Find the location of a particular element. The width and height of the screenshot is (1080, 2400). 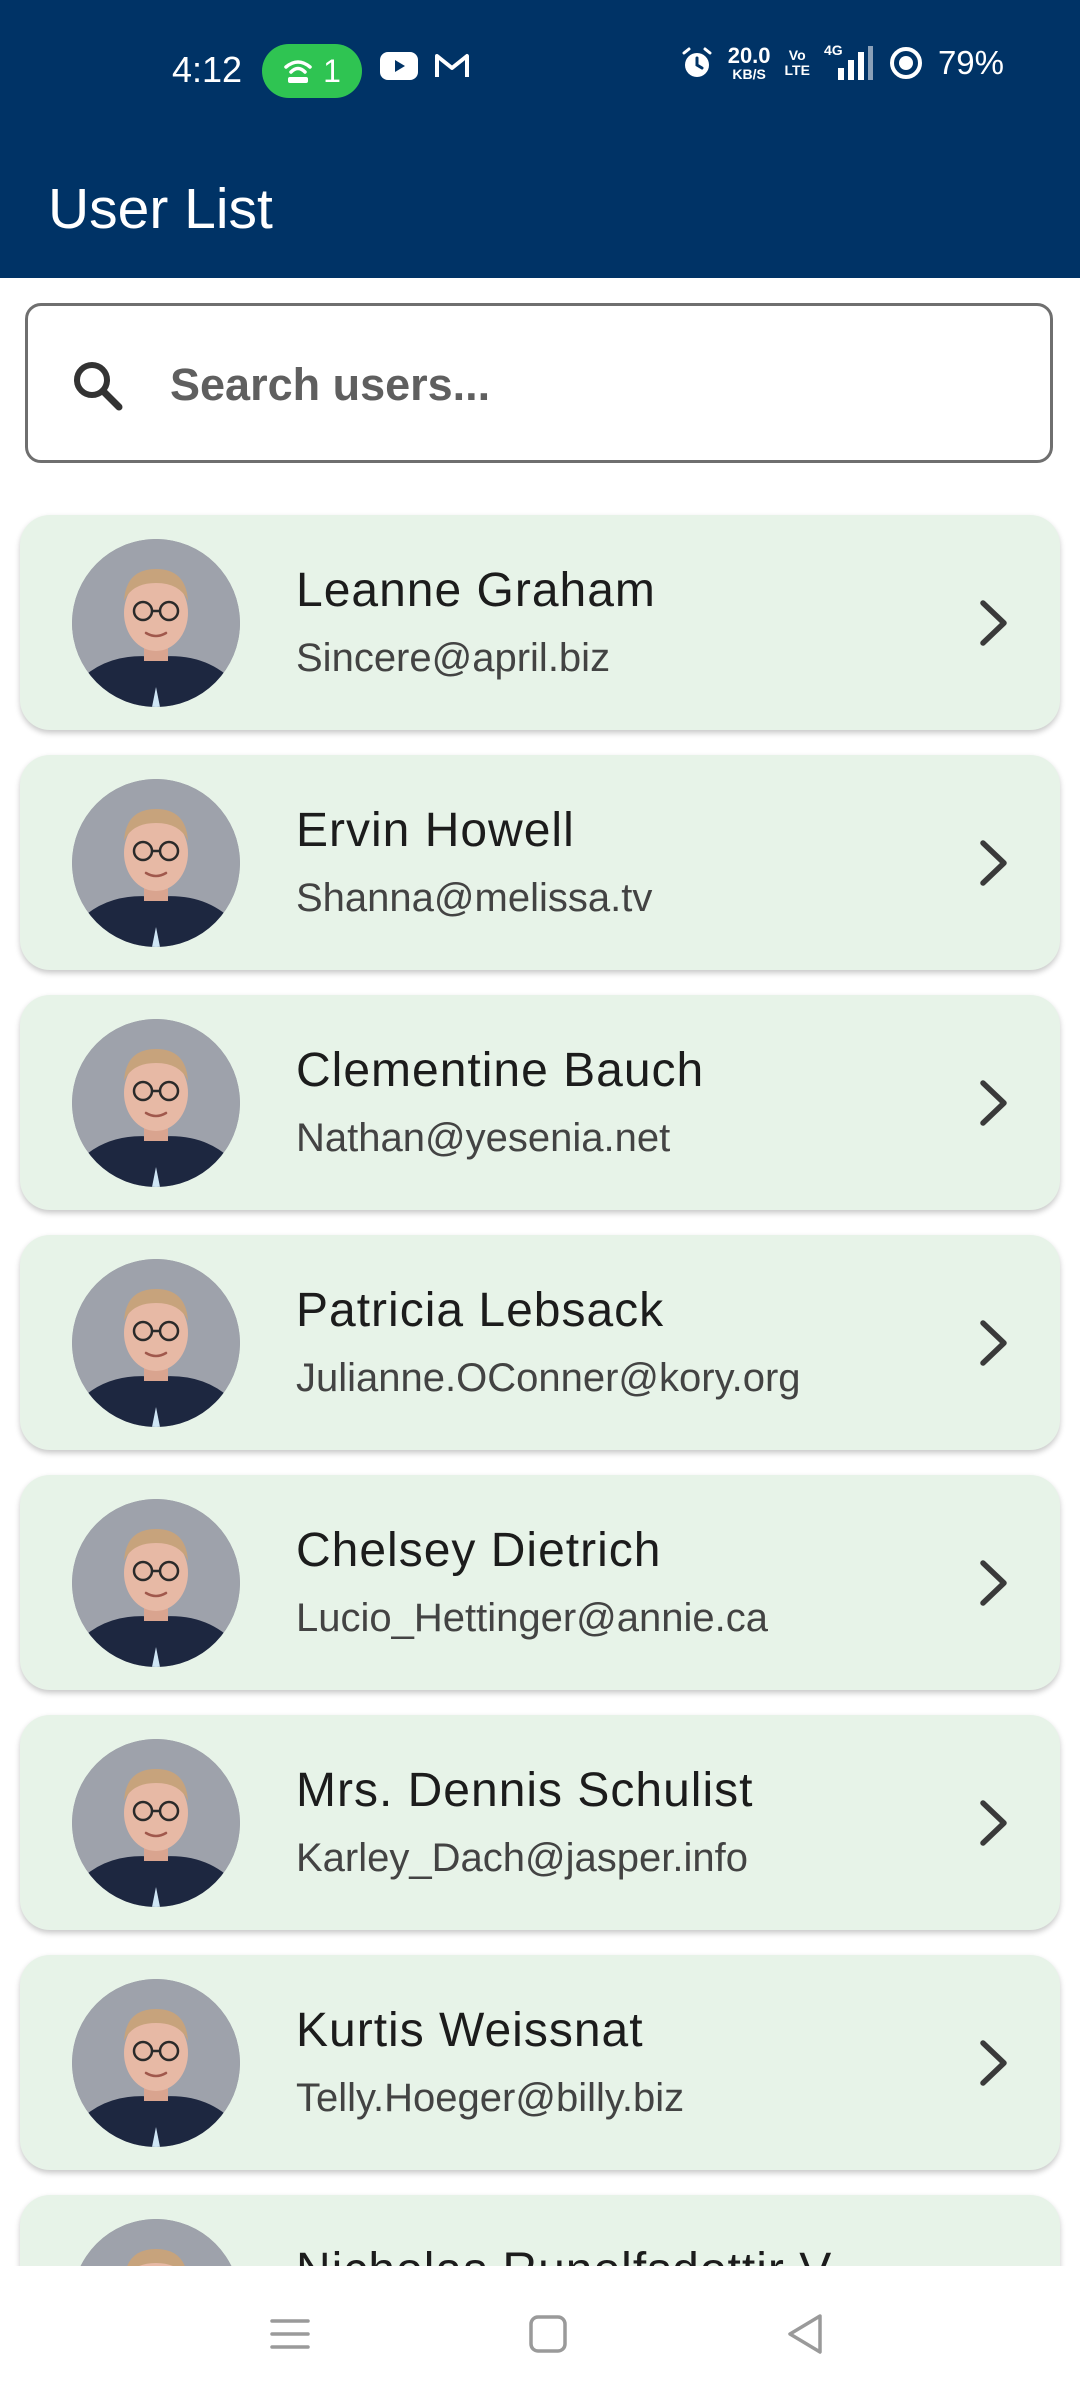

user-card: Leanne Graham Sincere@april.biz is located at coordinates (540, 622).